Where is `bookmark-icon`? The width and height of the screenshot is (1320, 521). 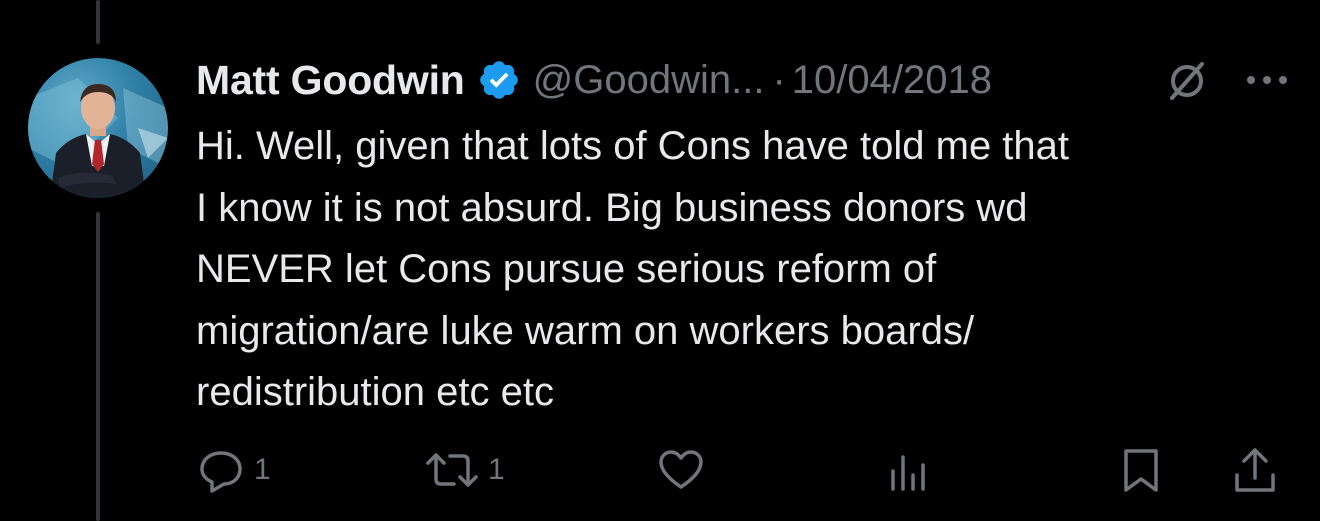
bookmark-icon is located at coordinates (1141, 470).